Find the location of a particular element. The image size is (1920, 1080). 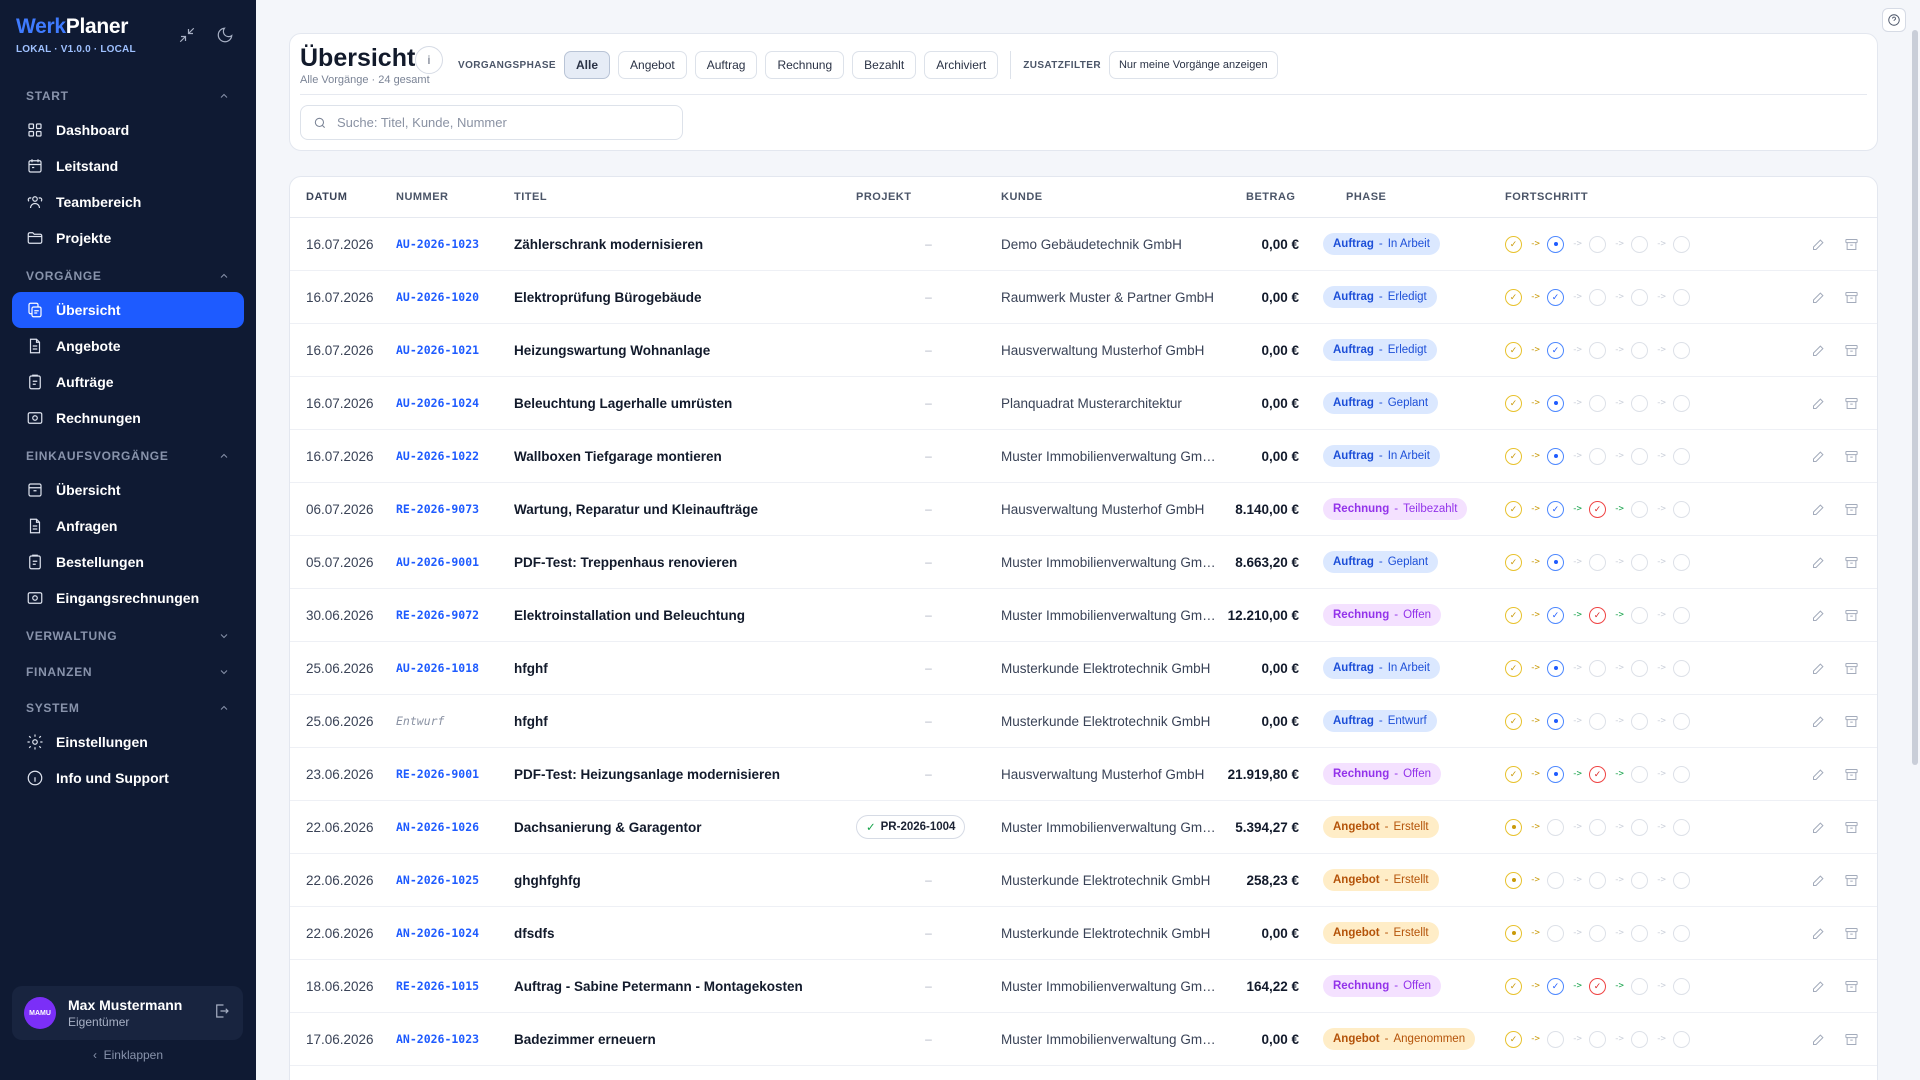

sidebar-item-0-3: Projekte is located at coordinates (128, 238).